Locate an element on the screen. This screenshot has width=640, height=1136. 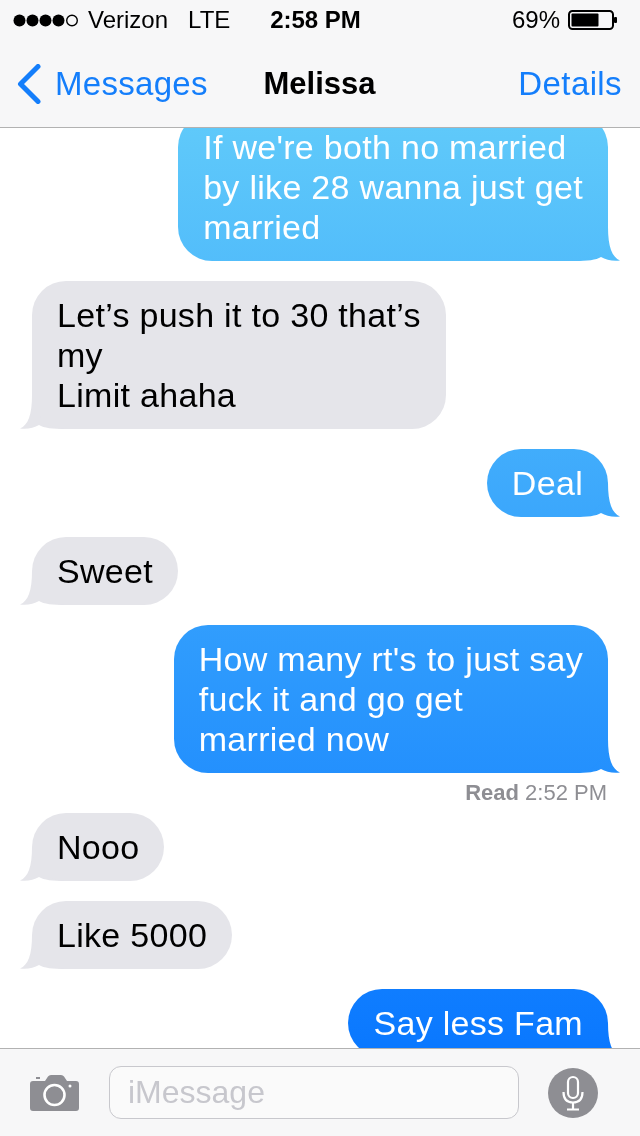
read-receipt: Read 2:52 PM is located at coordinates (536, 793).